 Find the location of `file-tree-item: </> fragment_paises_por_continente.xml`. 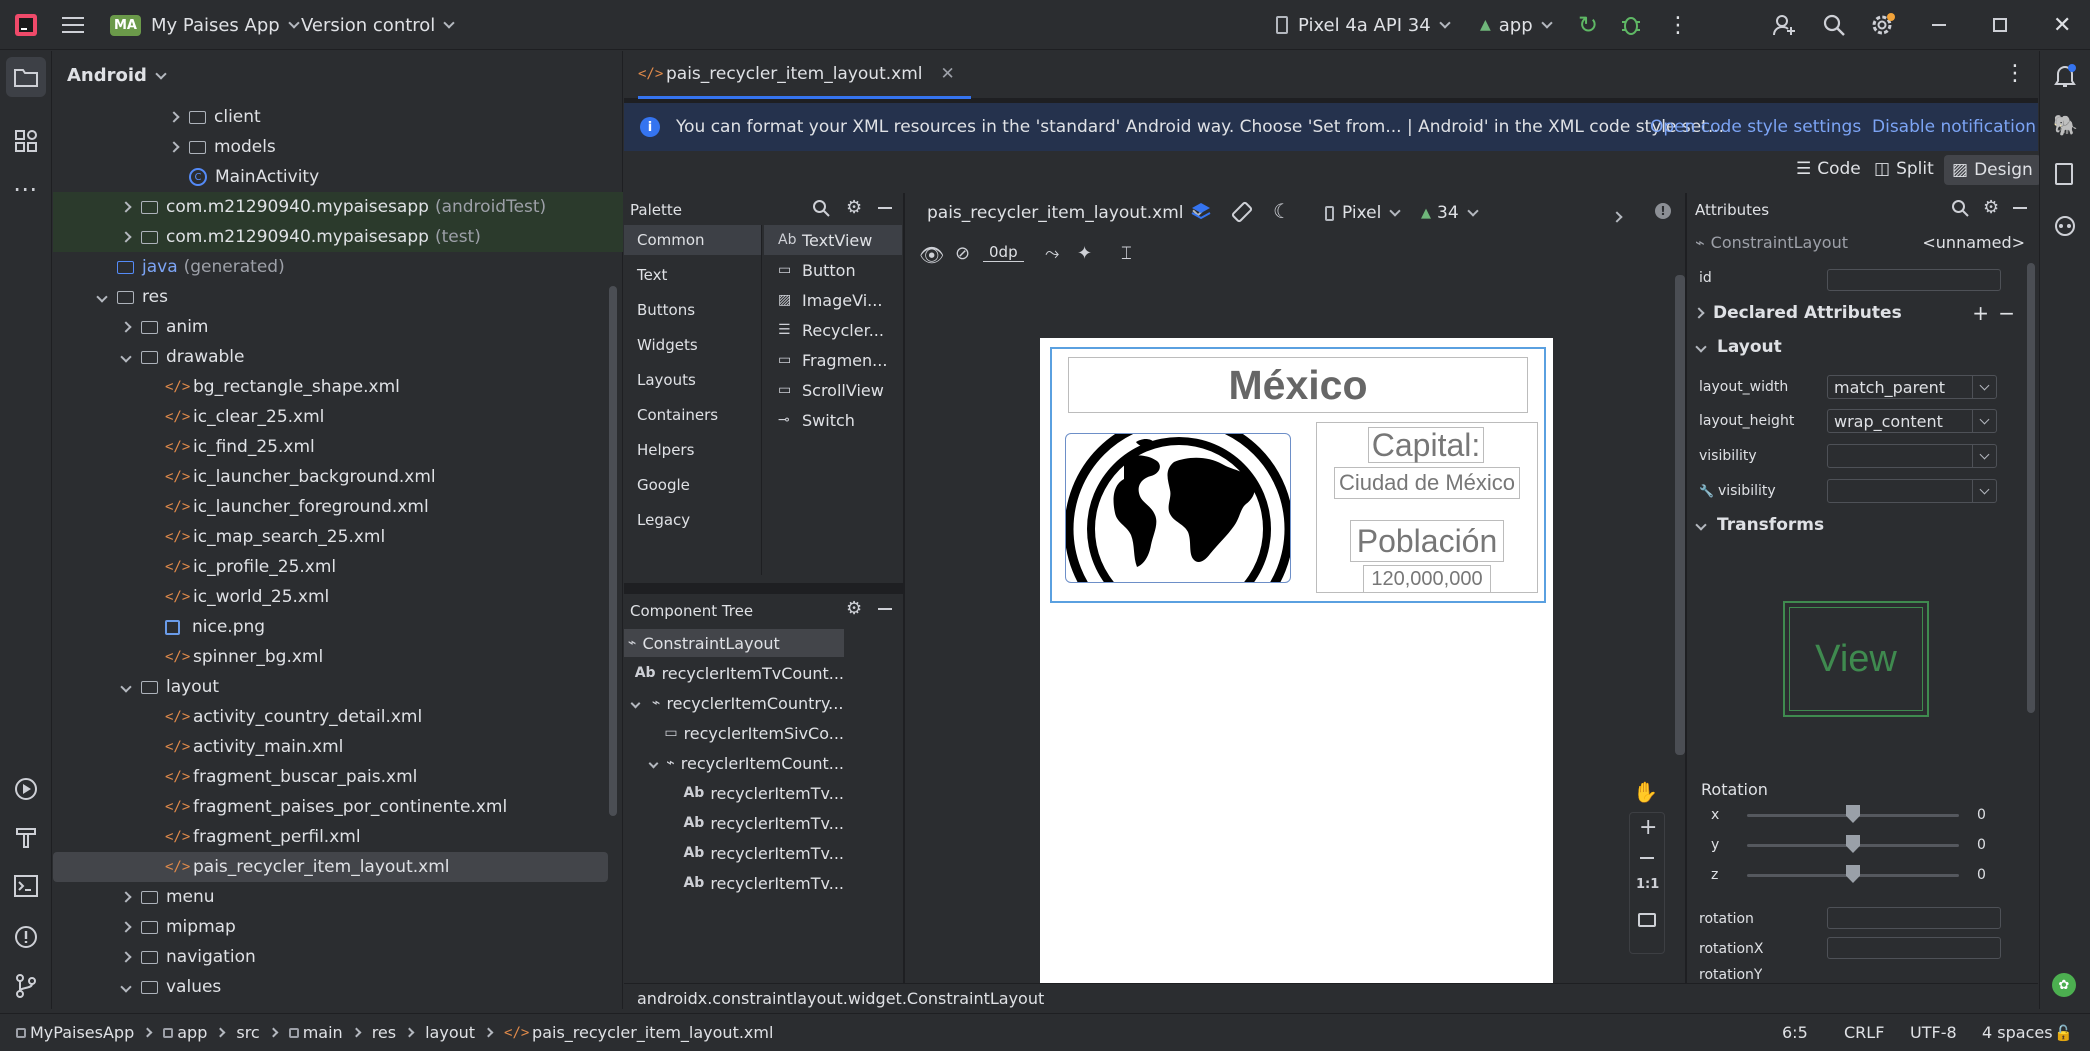

file-tree-item: </> fragment_paises_por_continente.xml is located at coordinates (330, 807).